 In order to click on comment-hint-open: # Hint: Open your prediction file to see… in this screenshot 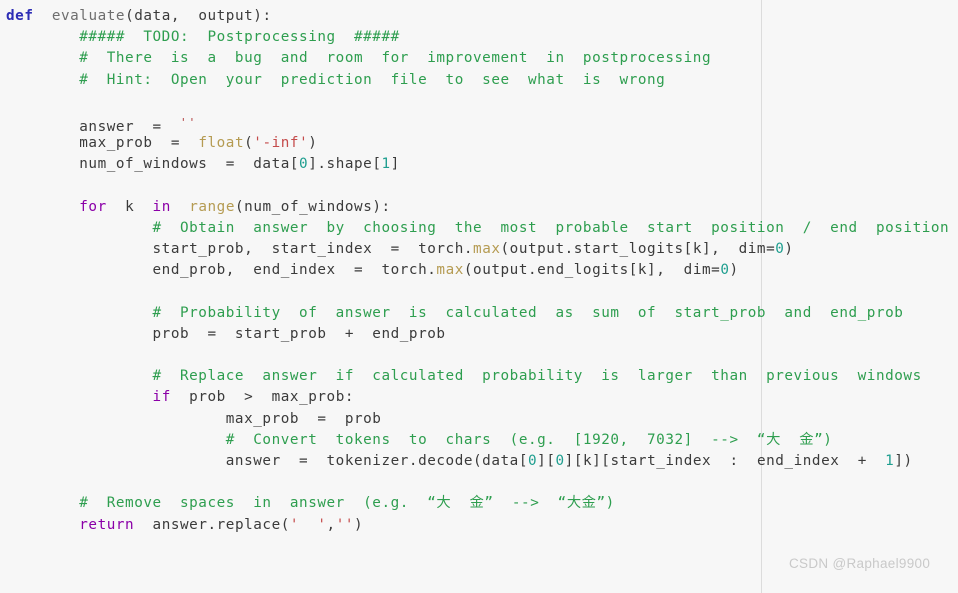, I will do `click(336, 79)`.